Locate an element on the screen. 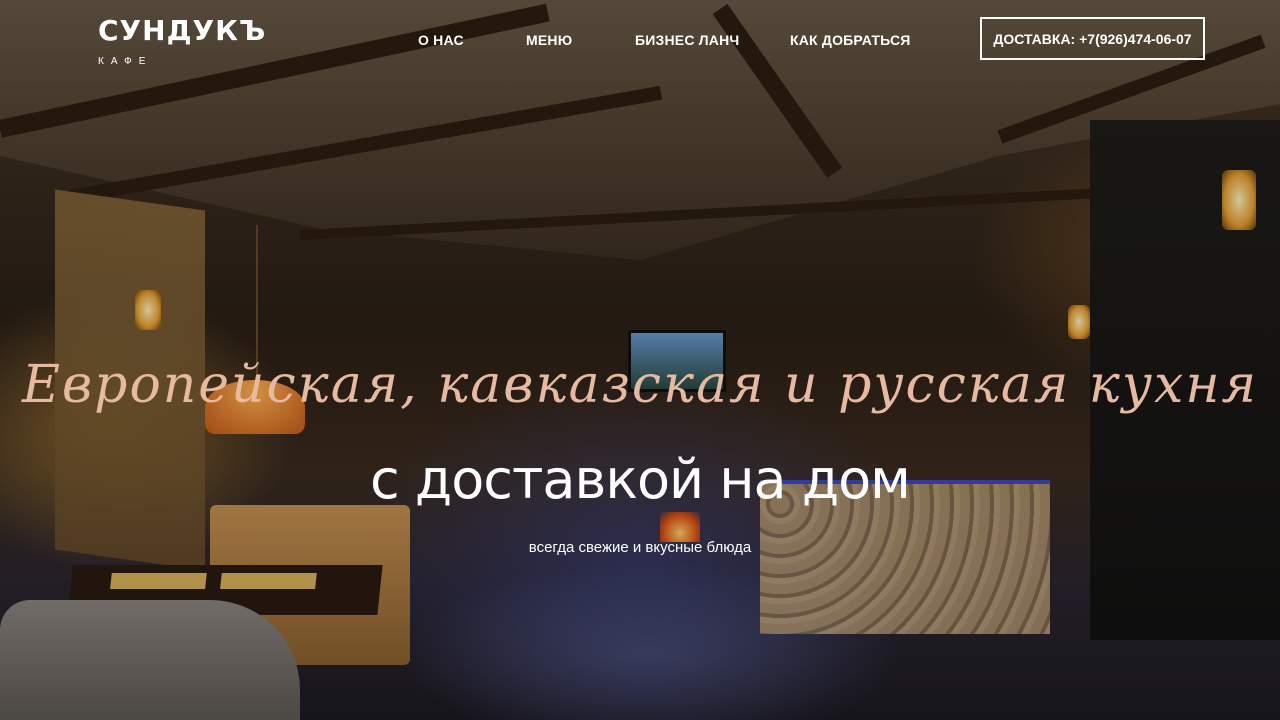  nav-link-menu: МЕНЮ is located at coordinates (549, 40).